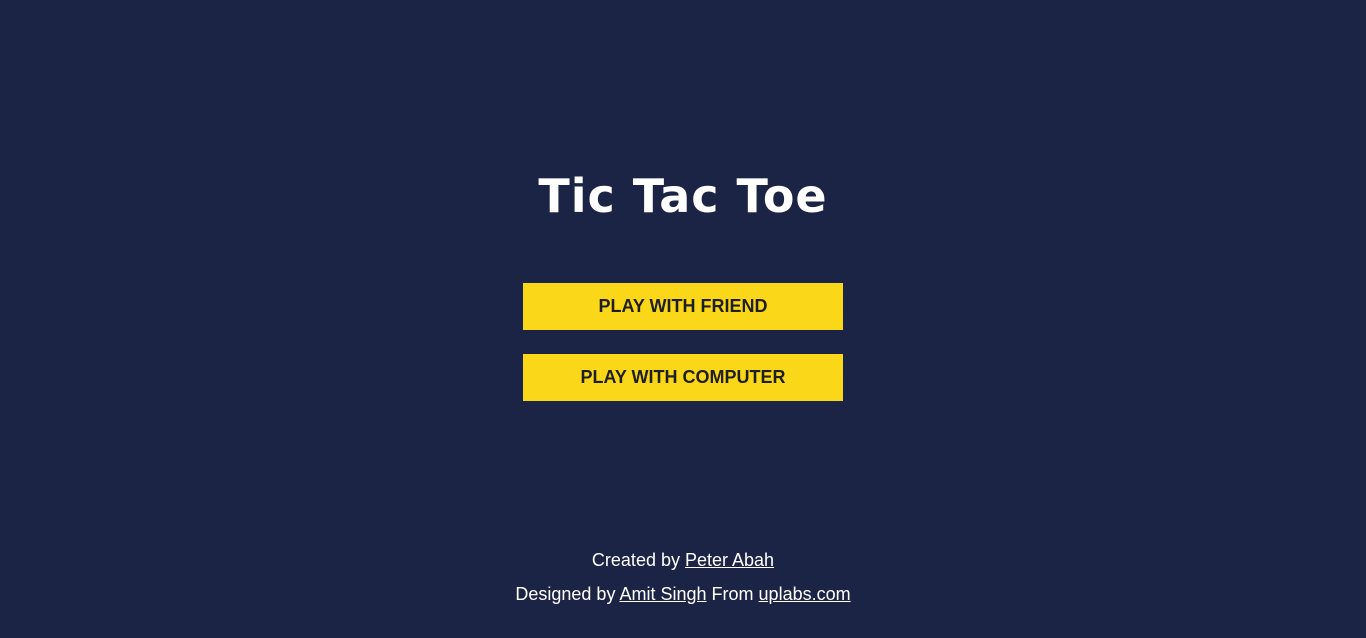  What do you see at coordinates (683, 377) in the screenshot?
I see `play-with-computer-button: PLAY WITH COMPUTER` at bounding box center [683, 377].